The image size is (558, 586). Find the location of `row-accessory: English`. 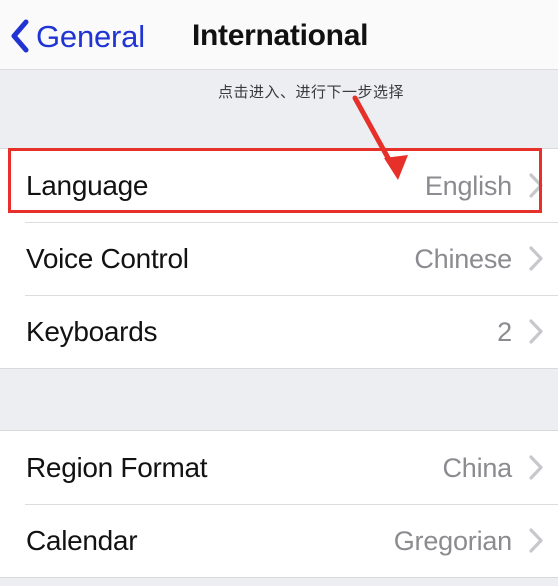

row-accessory: English is located at coordinates (484, 186).